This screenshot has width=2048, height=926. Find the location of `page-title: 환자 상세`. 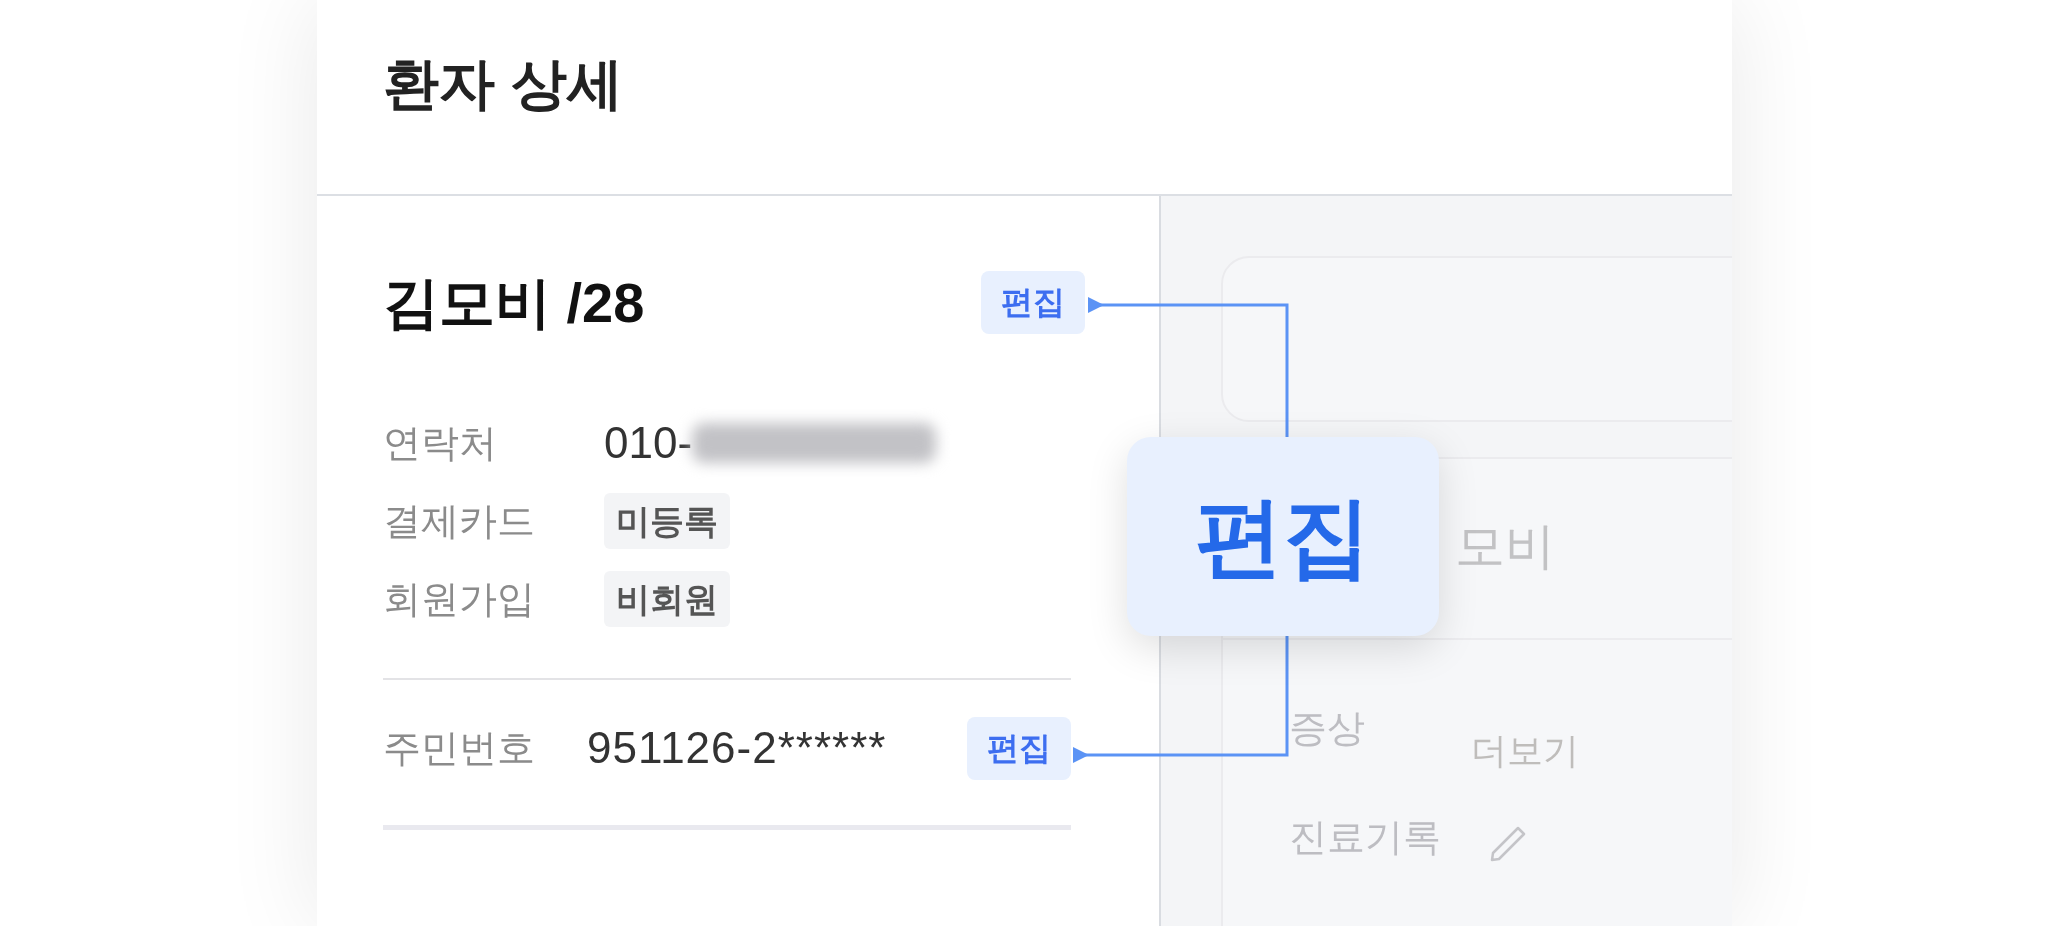

page-title: 환자 상세 is located at coordinates (503, 84).